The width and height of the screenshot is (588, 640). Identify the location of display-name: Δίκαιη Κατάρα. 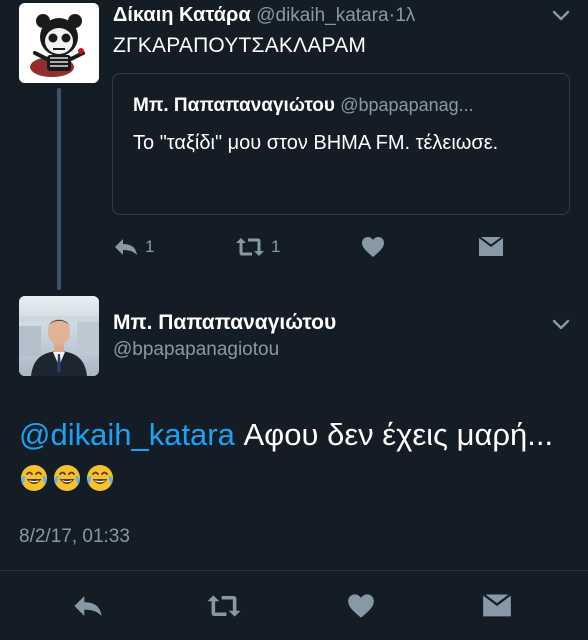
(182, 15).